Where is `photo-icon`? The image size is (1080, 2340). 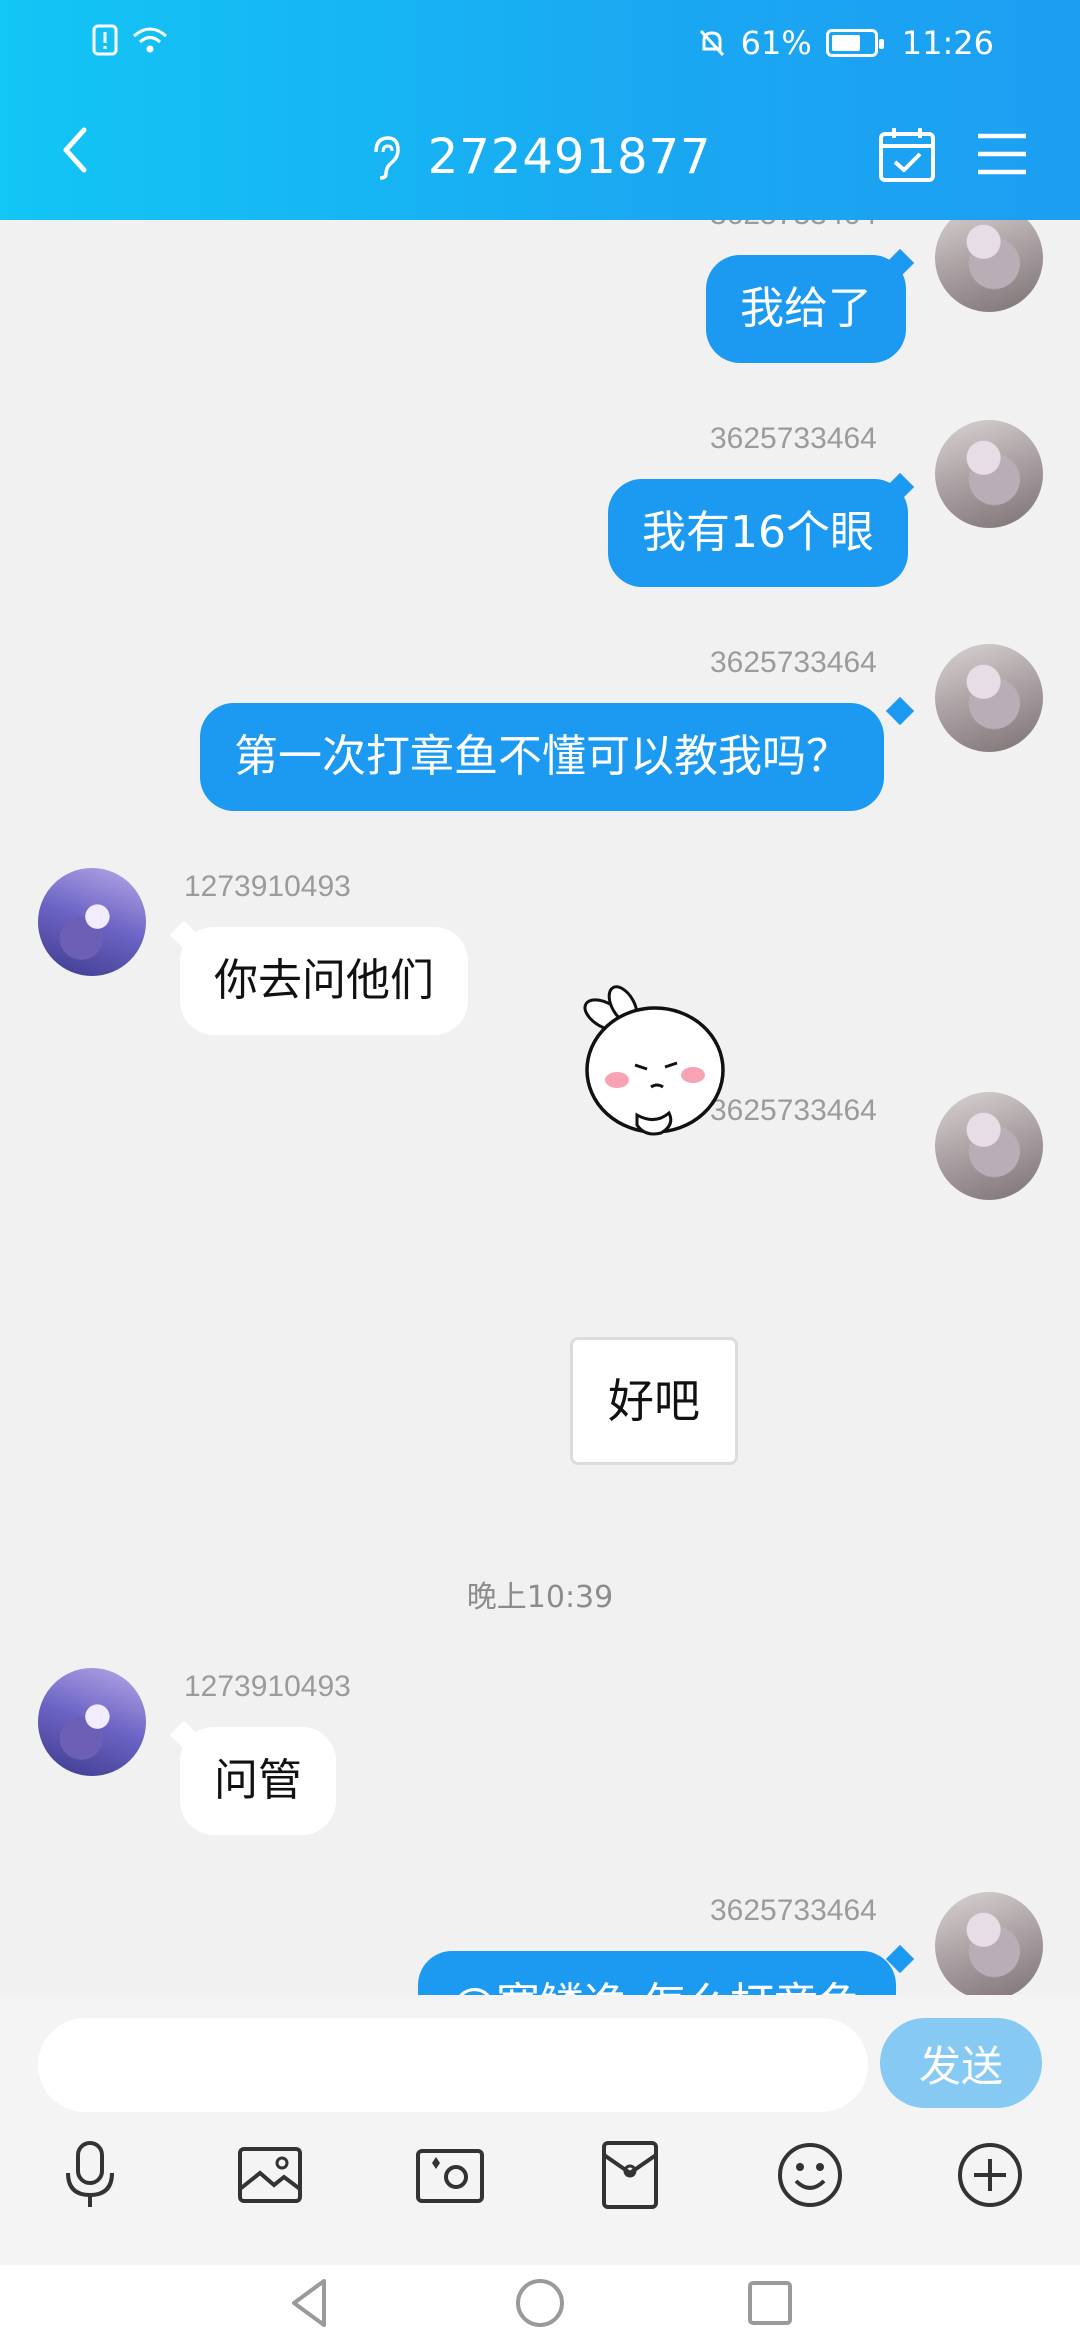 photo-icon is located at coordinates (270, 2175).